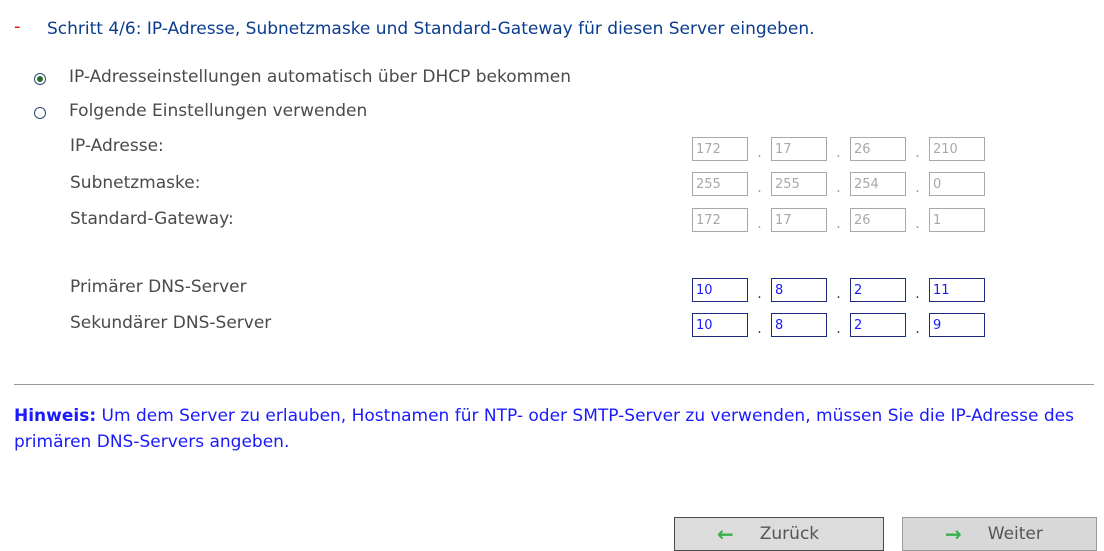 This screenshot has height=551, width=1104. What do you see at coordinates (957, 325) in the screenshot?
I see `dns2-octet-4-input: 9` at bounding box center [957, 325].